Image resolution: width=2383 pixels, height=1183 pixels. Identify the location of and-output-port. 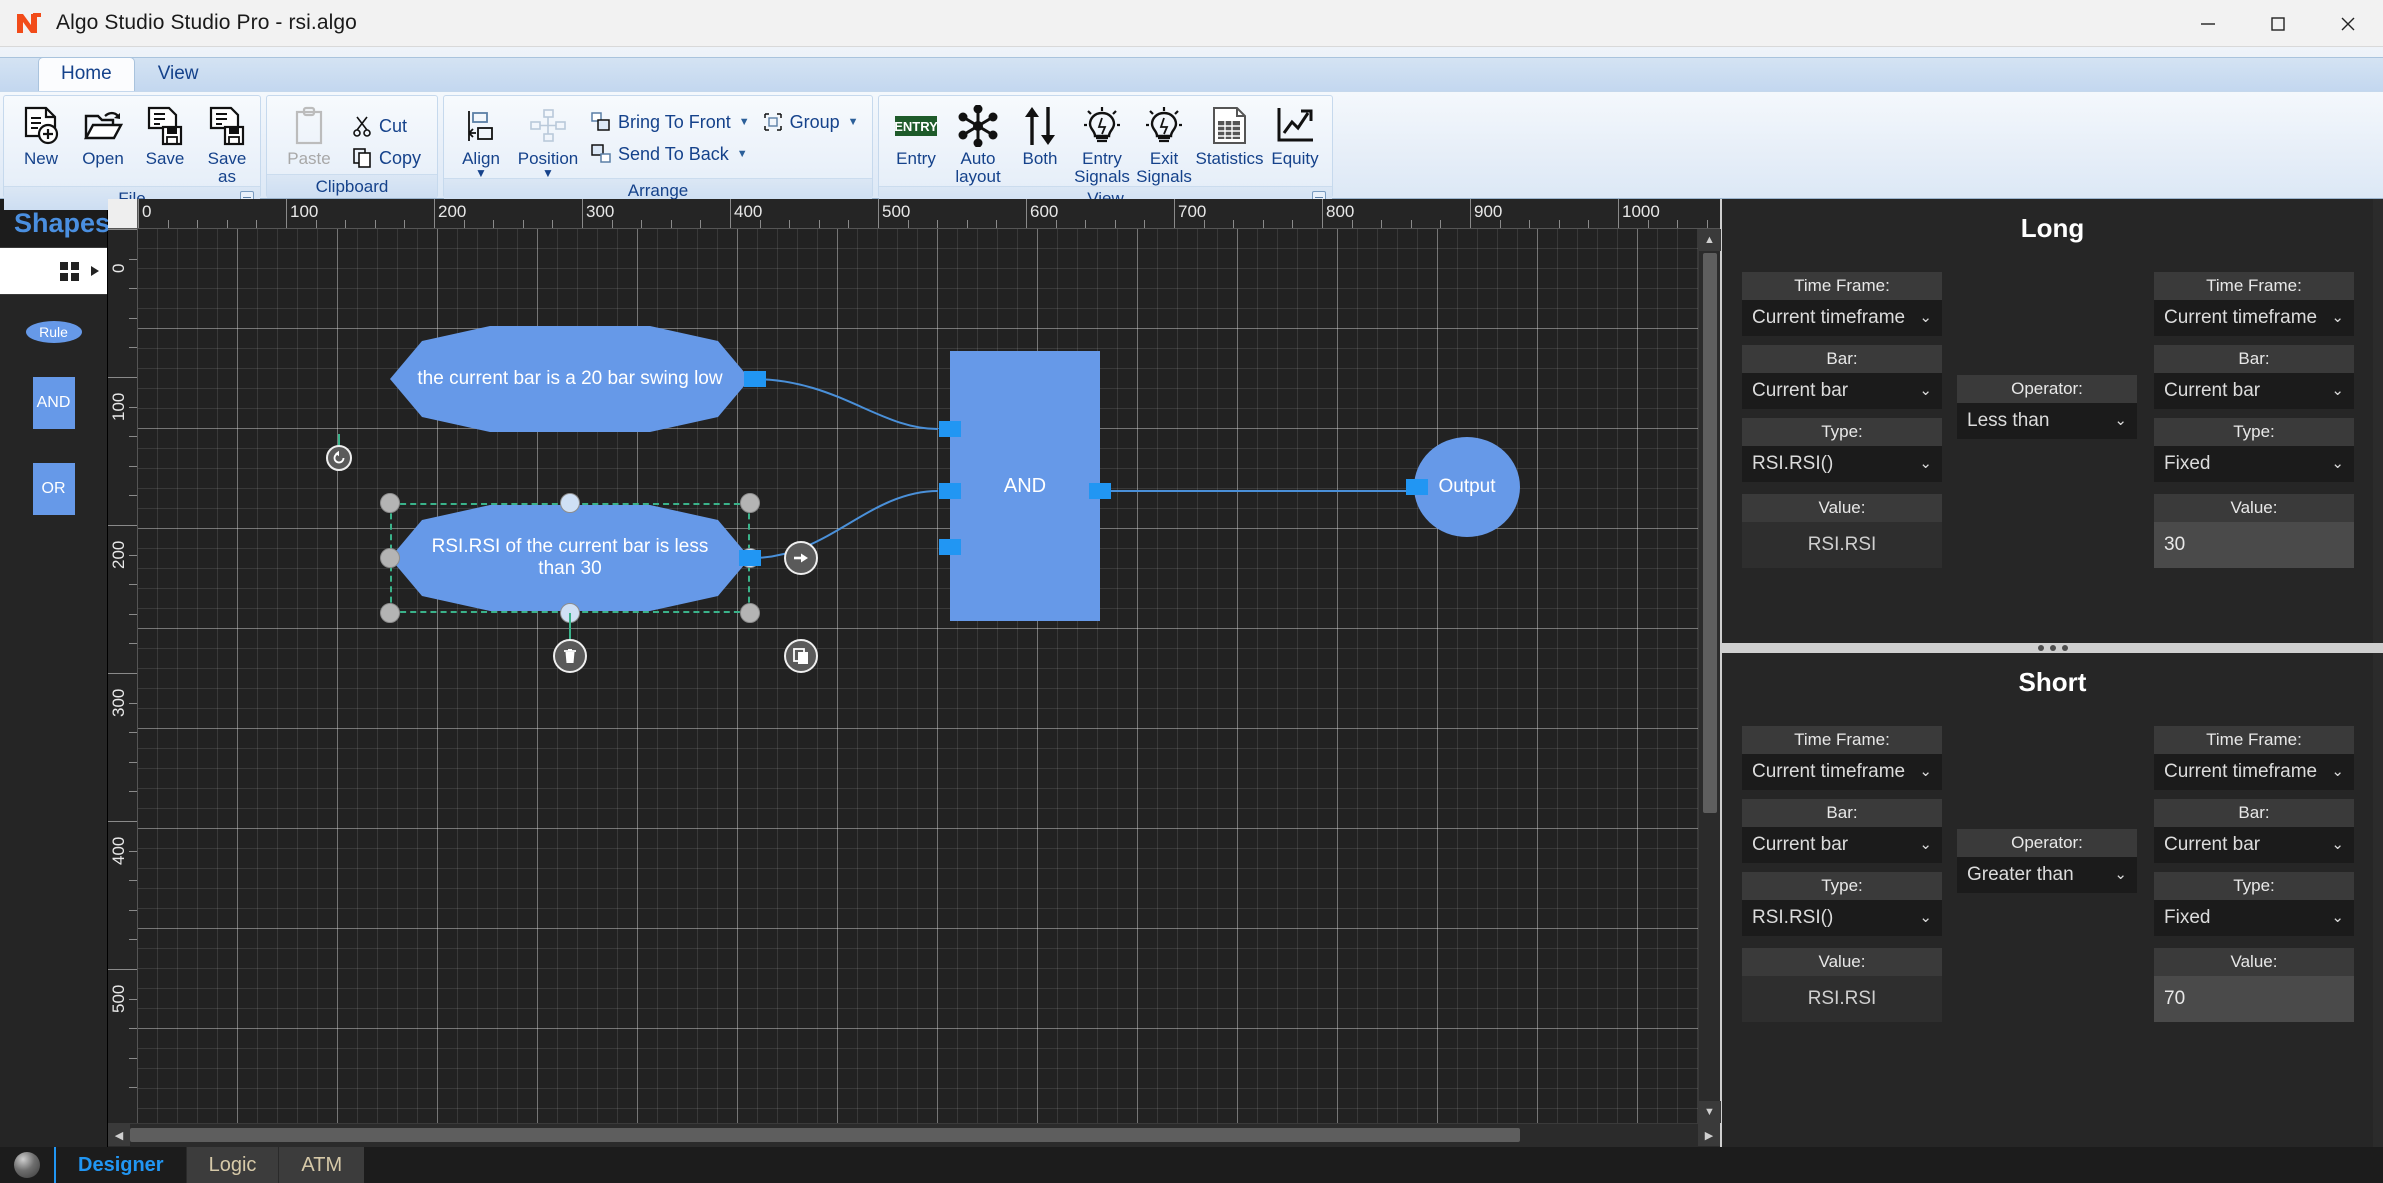
(1100, 491).